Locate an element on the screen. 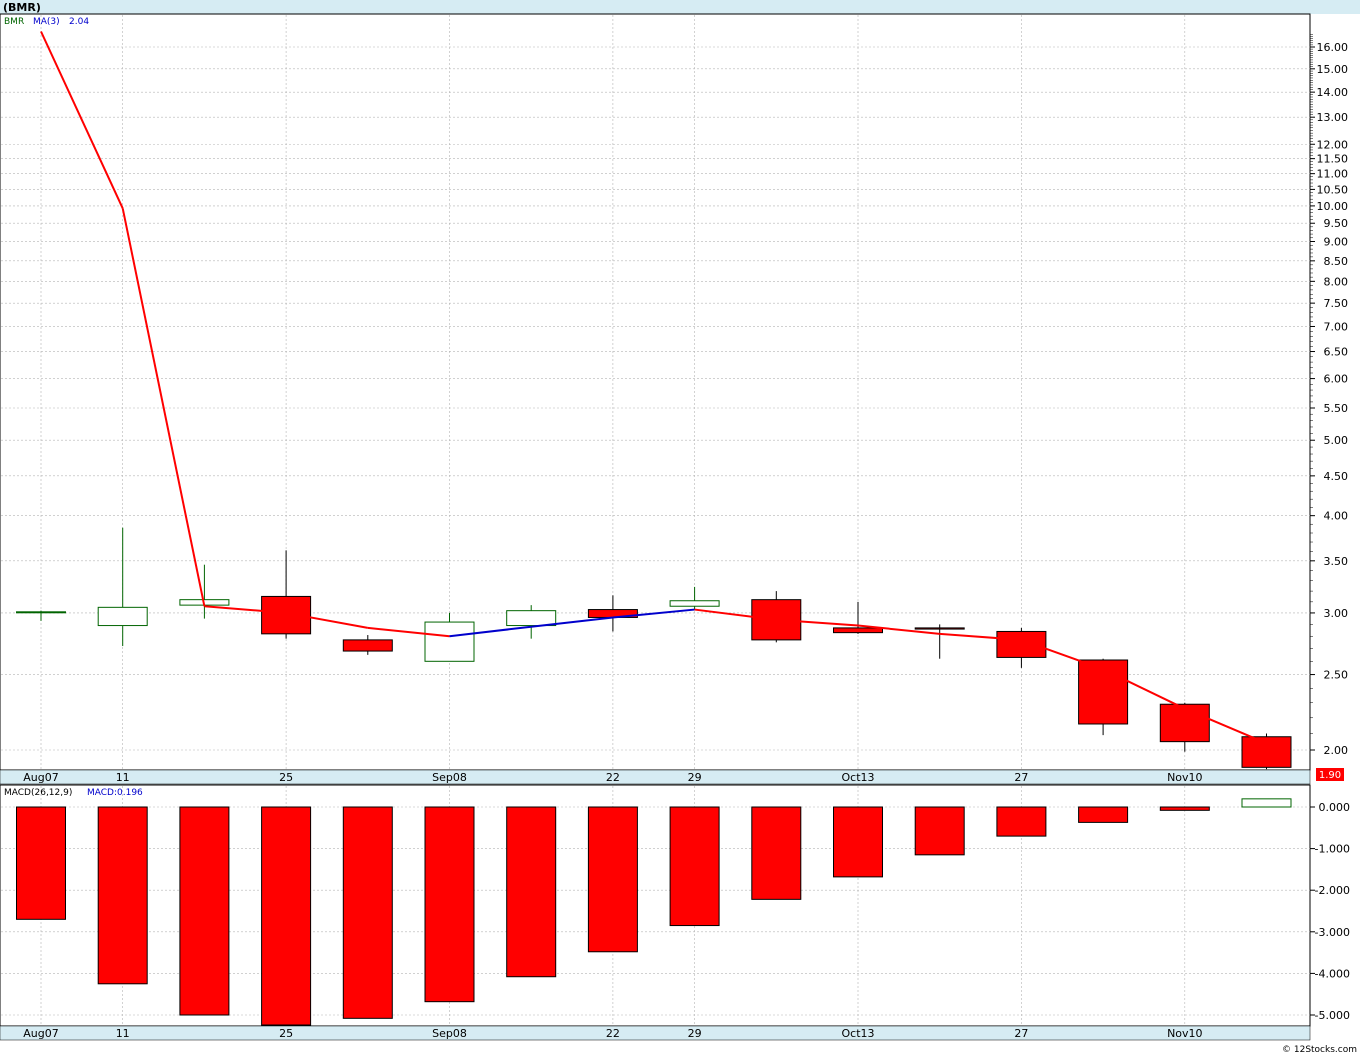  price-tick-label: 4.50 is located at coordinates (1336, 476).